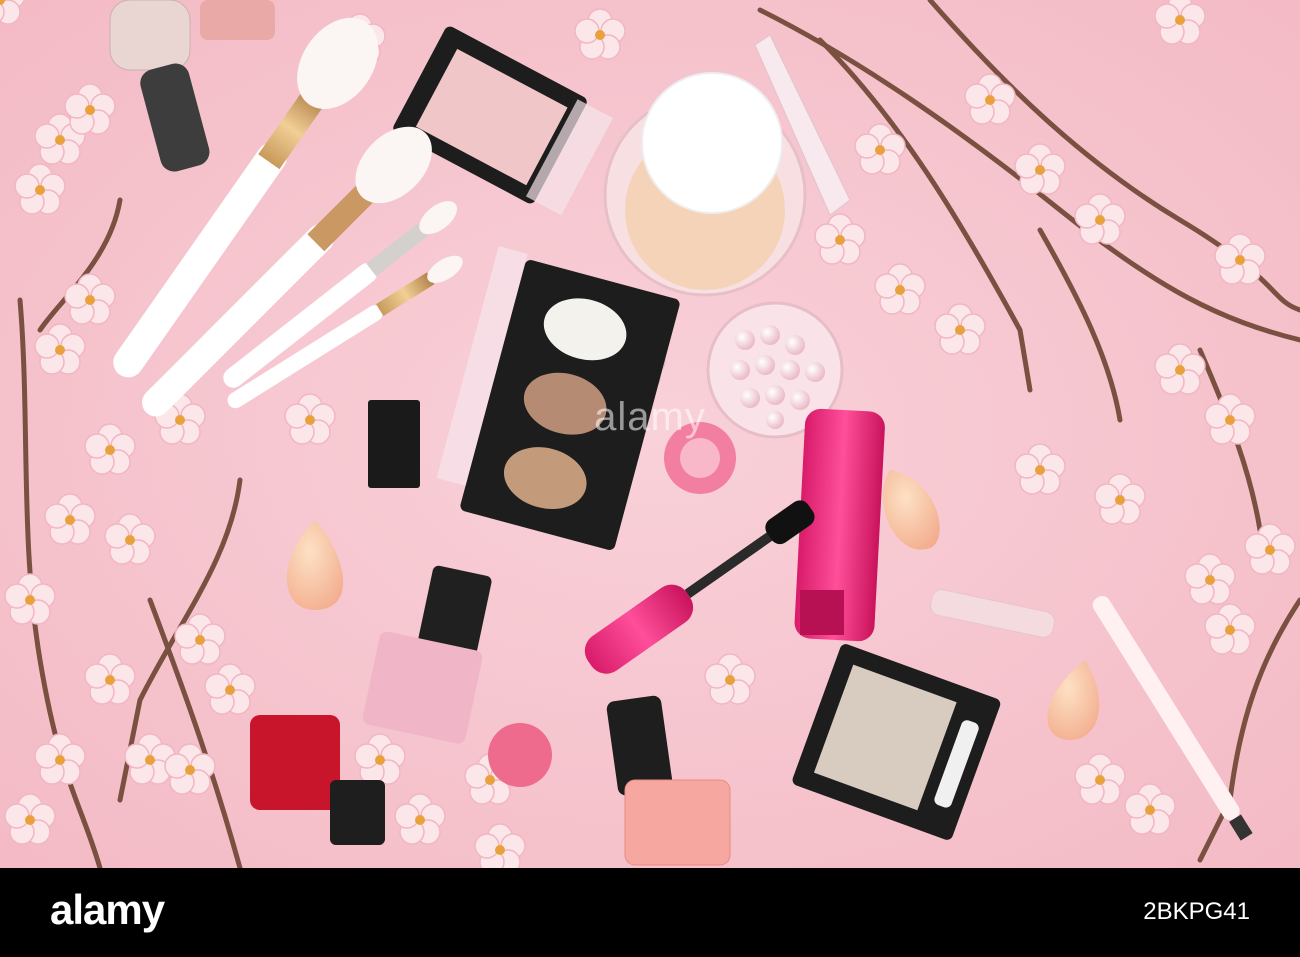 The height and width of the screenshot is (957, 1300). What do you see at coordinates (107, 910) in the screenshot?
I see `alamy-logo: alamy` at bounding box center [107, 910].